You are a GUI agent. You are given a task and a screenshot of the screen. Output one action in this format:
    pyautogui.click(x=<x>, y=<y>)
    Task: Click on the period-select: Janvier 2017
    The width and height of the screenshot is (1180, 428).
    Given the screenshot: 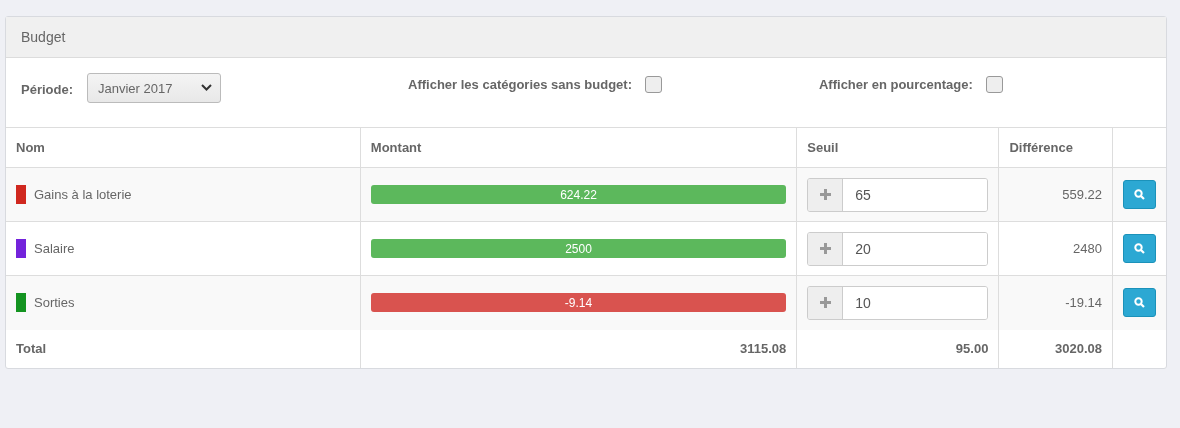 What is the action you would take?
    pyautogui.click(x=154, y=88)
    